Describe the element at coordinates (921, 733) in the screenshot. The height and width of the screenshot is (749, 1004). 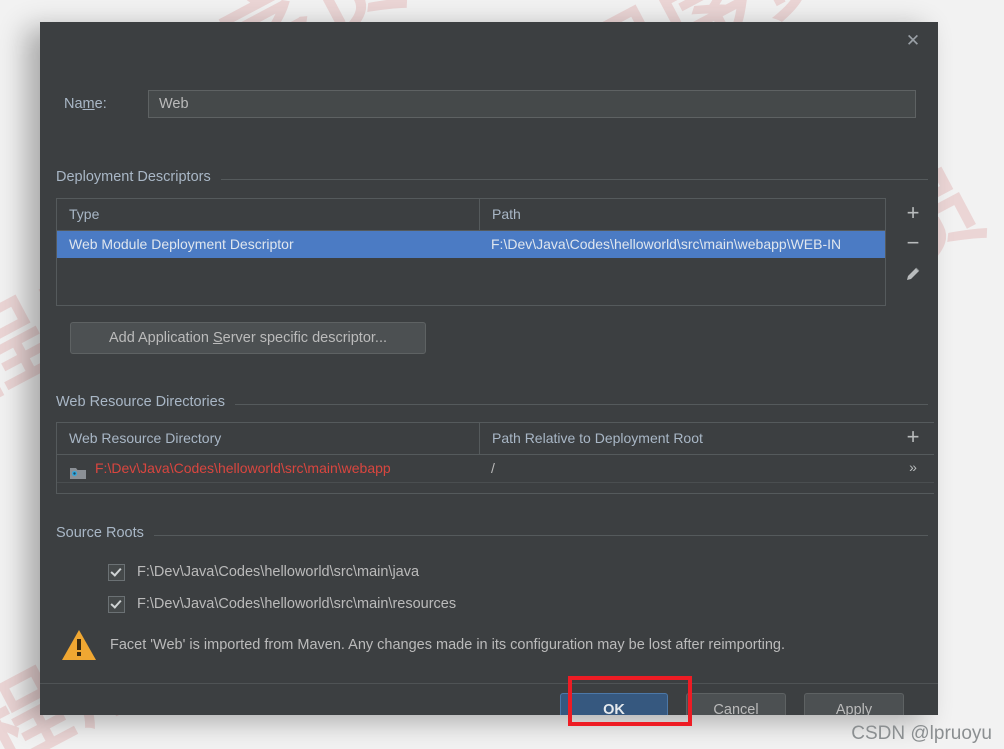
I see `csdn-watermark: CSDN @lpruoyu` at that location.